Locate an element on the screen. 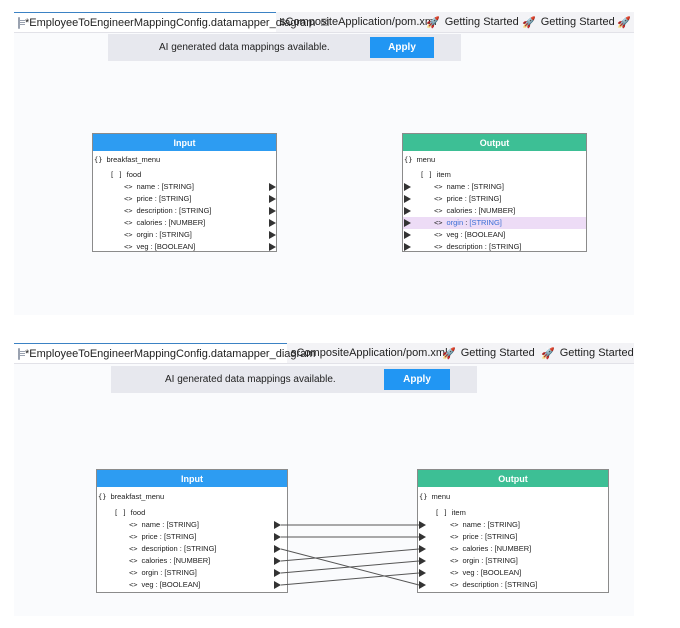 The image size is (680, 628). tab-label: sCompositeApplication/pom.xml is located at coordinates (358, 22).